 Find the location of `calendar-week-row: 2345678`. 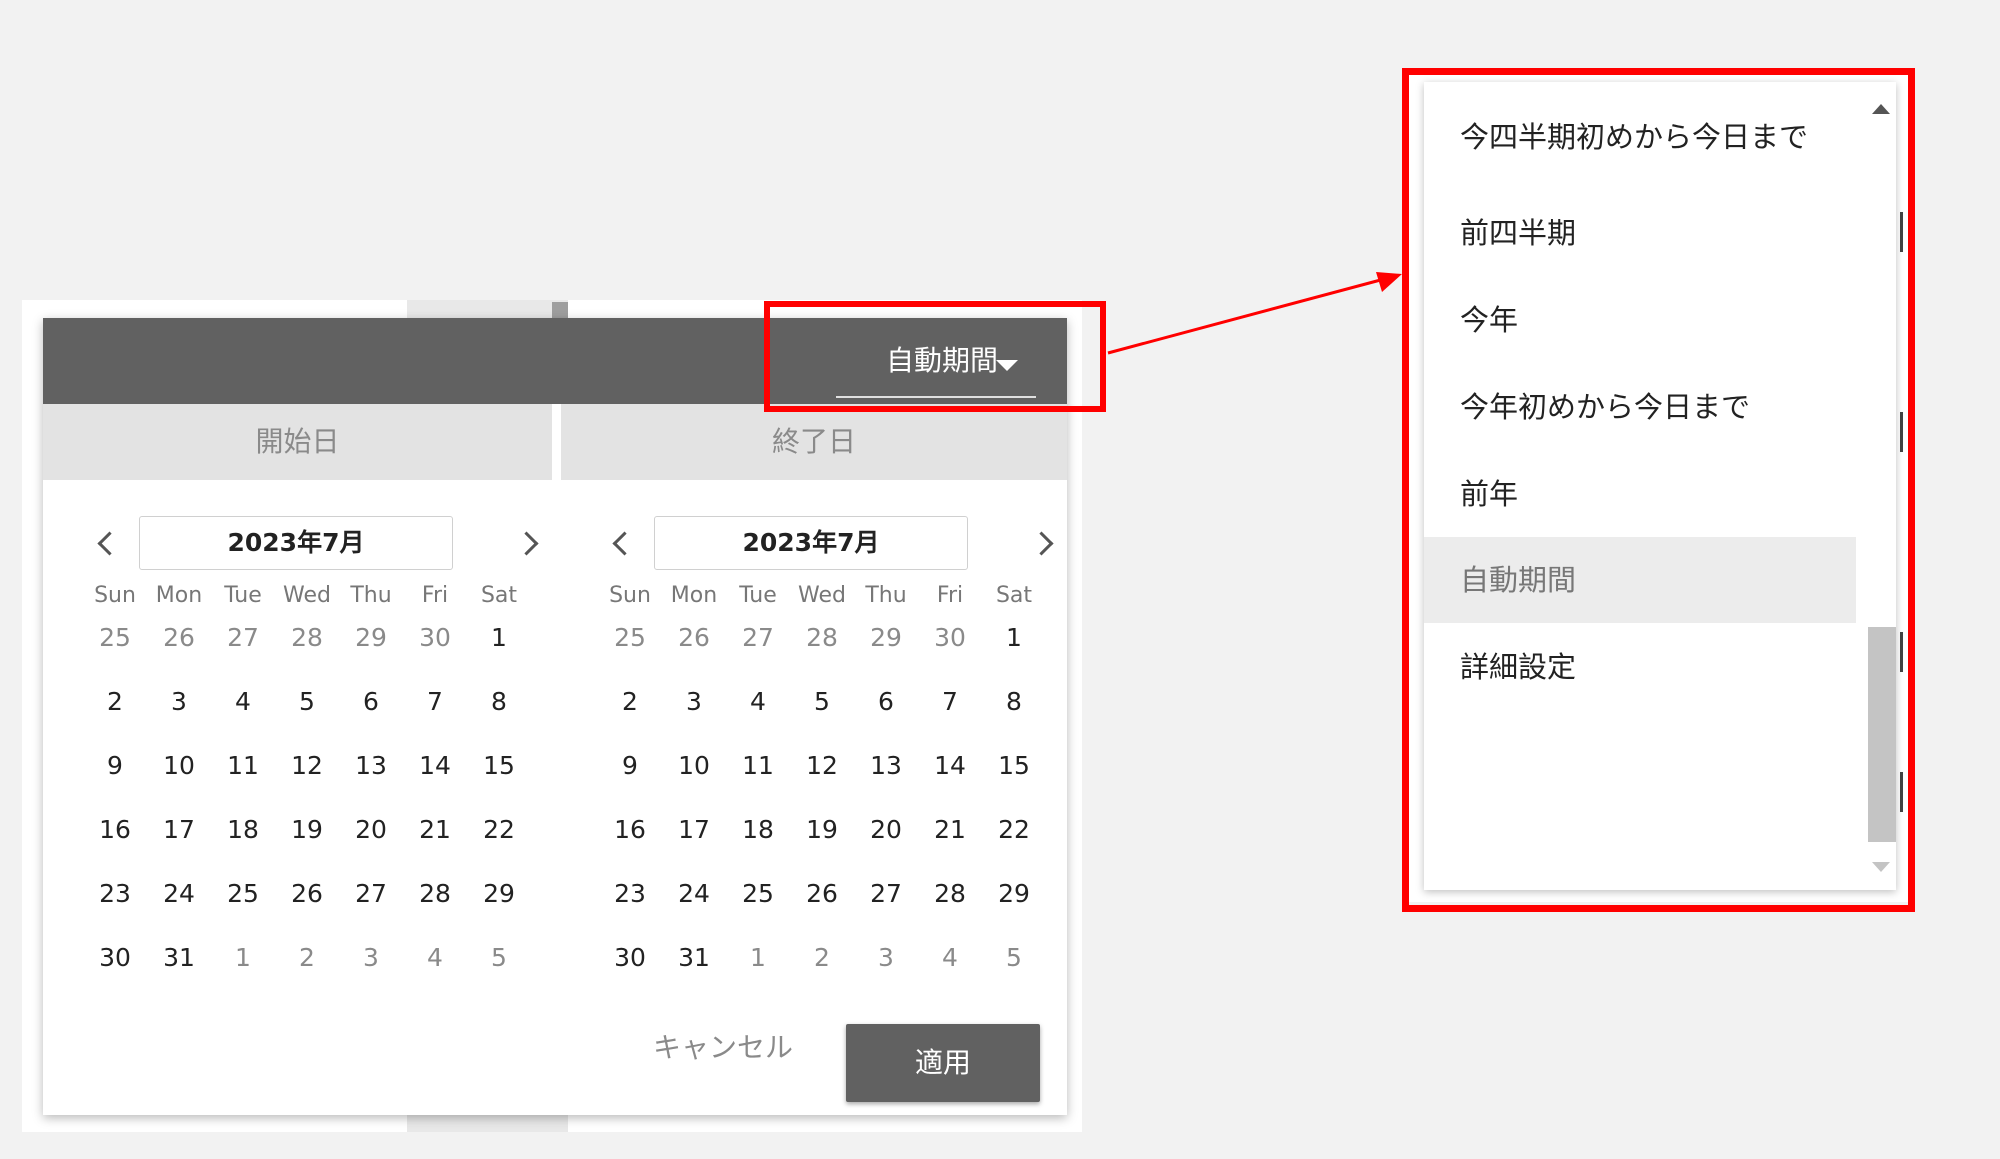

calendar-week-row: 2345678 is located at coordinates (307, 702).